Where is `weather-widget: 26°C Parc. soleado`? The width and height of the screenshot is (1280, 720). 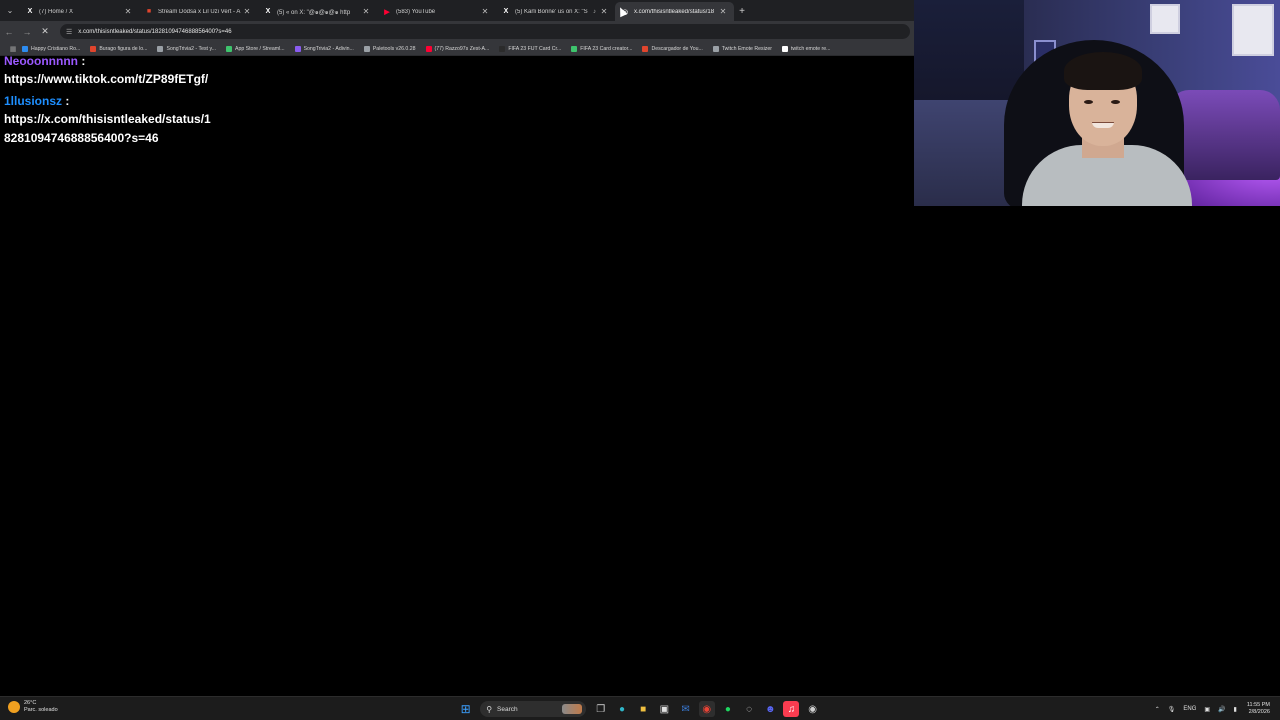
weather-widget: 26°C Parc. soleado is located at coordinates (33, 707).